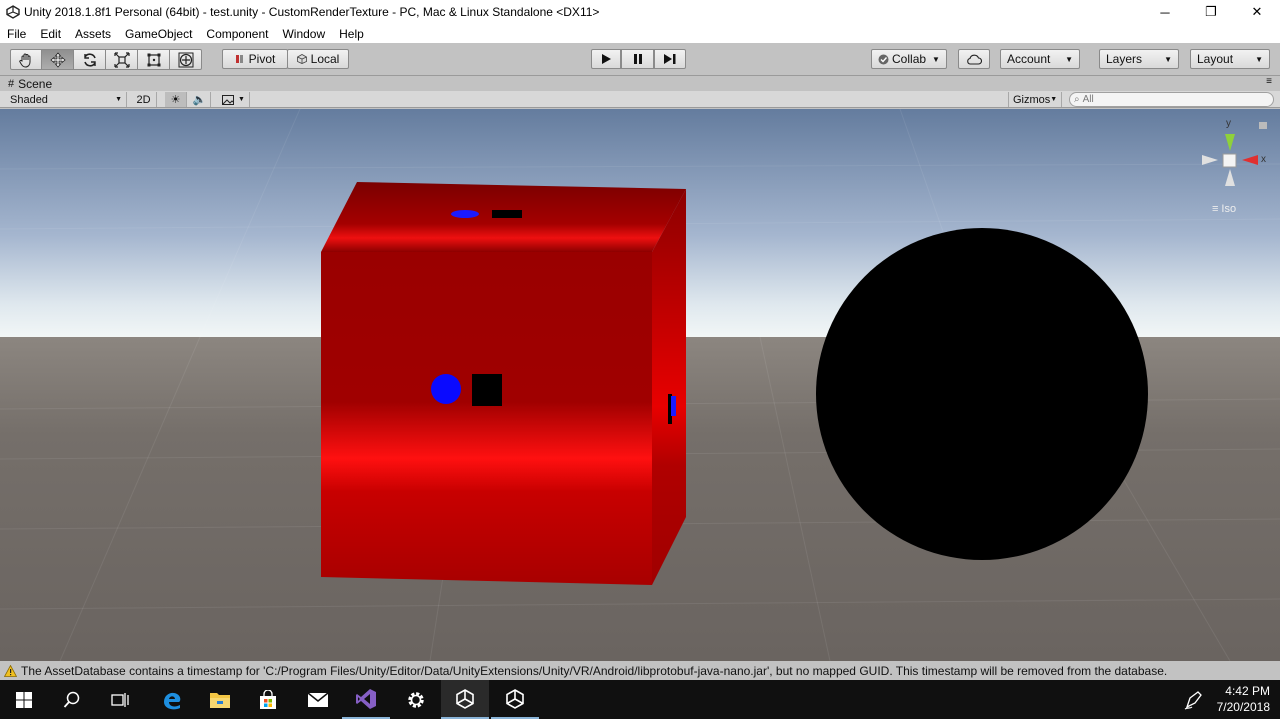 Image resolution: width=1280 pixels, height=719 pixels. I want to click on menu-lines-icon: ≡, so click(1215, 209).